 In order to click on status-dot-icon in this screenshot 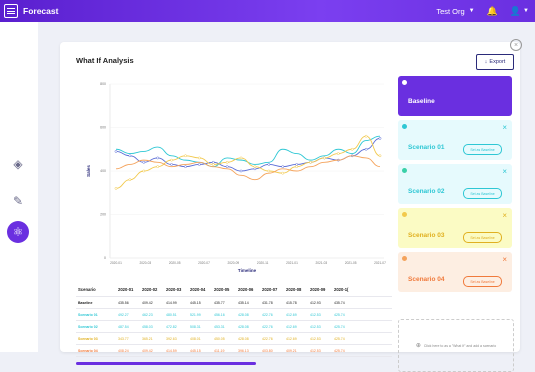, I will do `click(404, 214)`.